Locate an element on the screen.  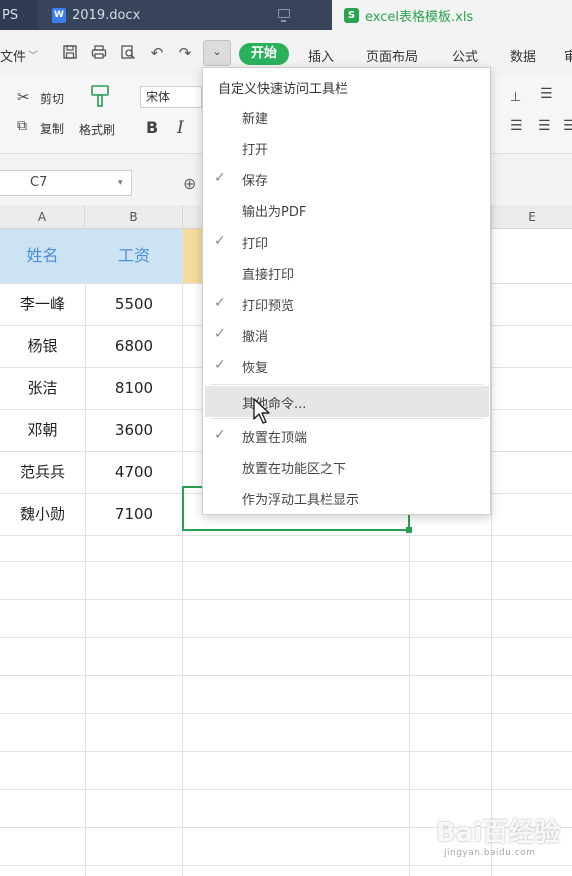
menu-item-label: 直接打印 is located at coordinates (268, 275).